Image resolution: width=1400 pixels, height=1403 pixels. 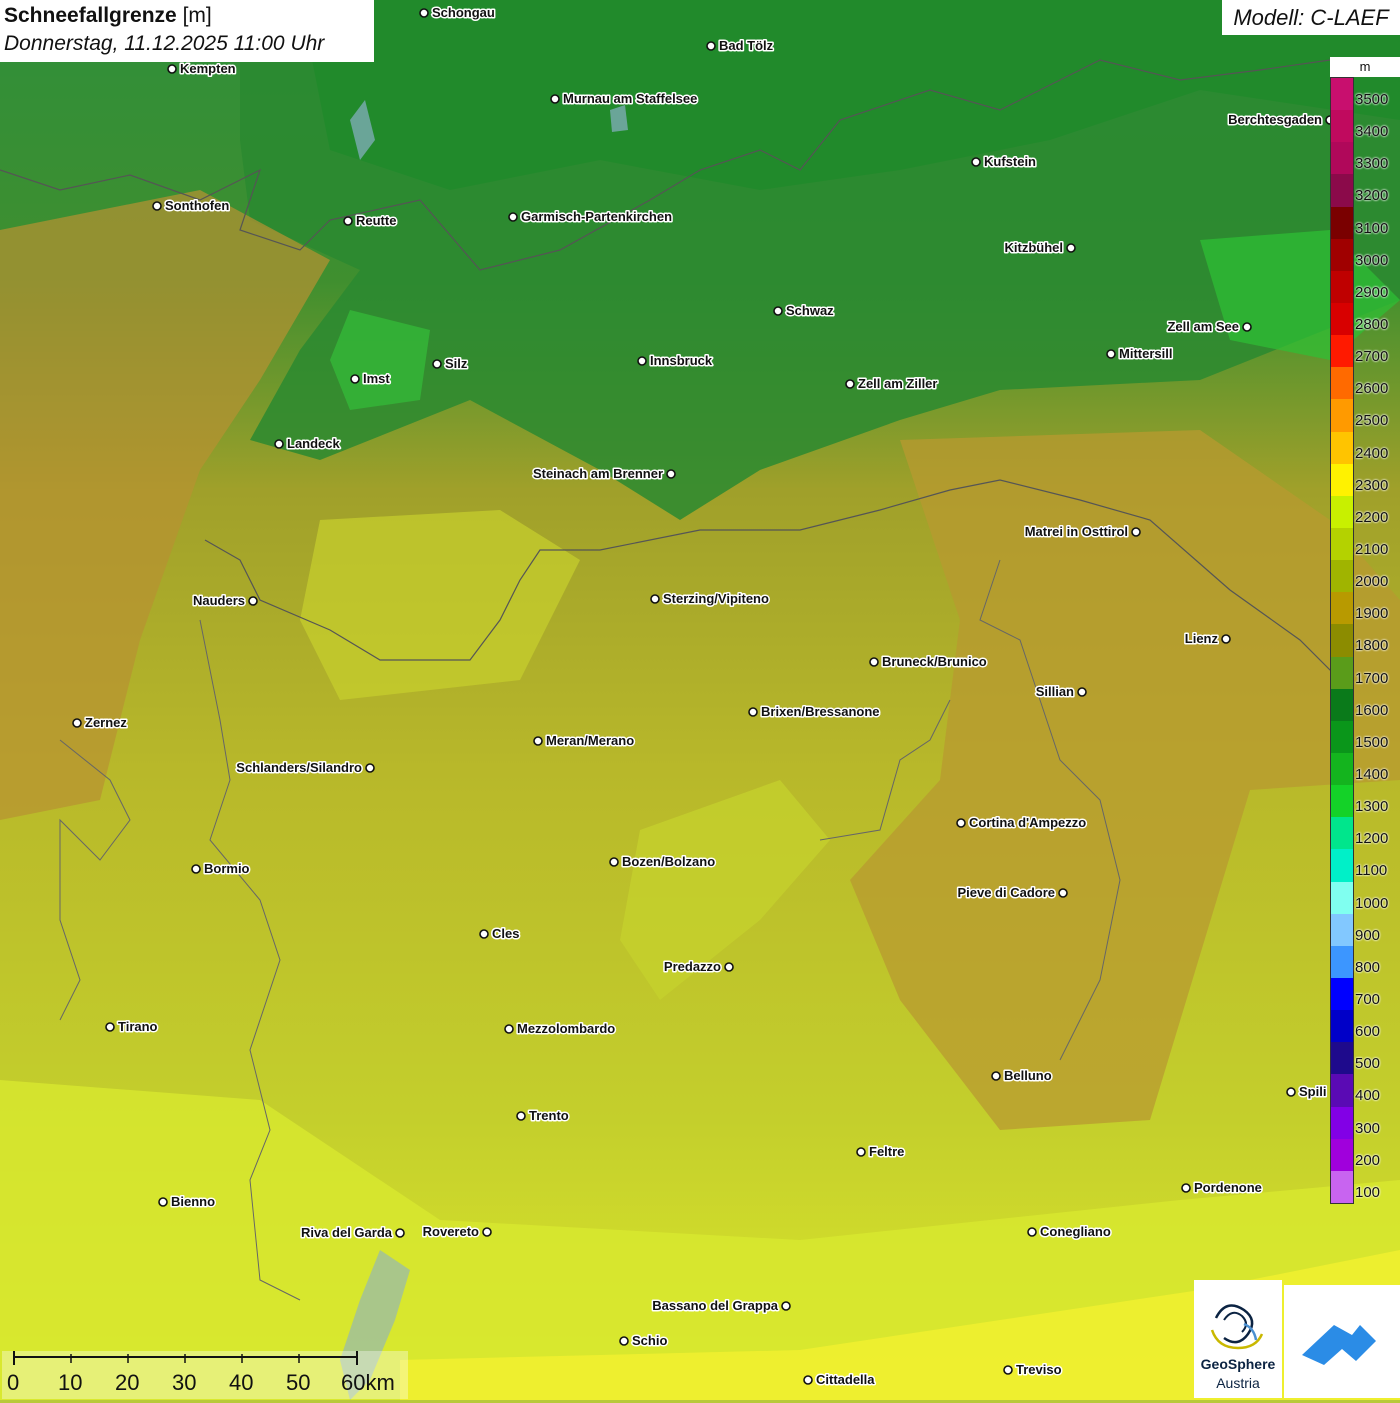 I want to click on legend-label: 2300, so click(x=1372, y=485).